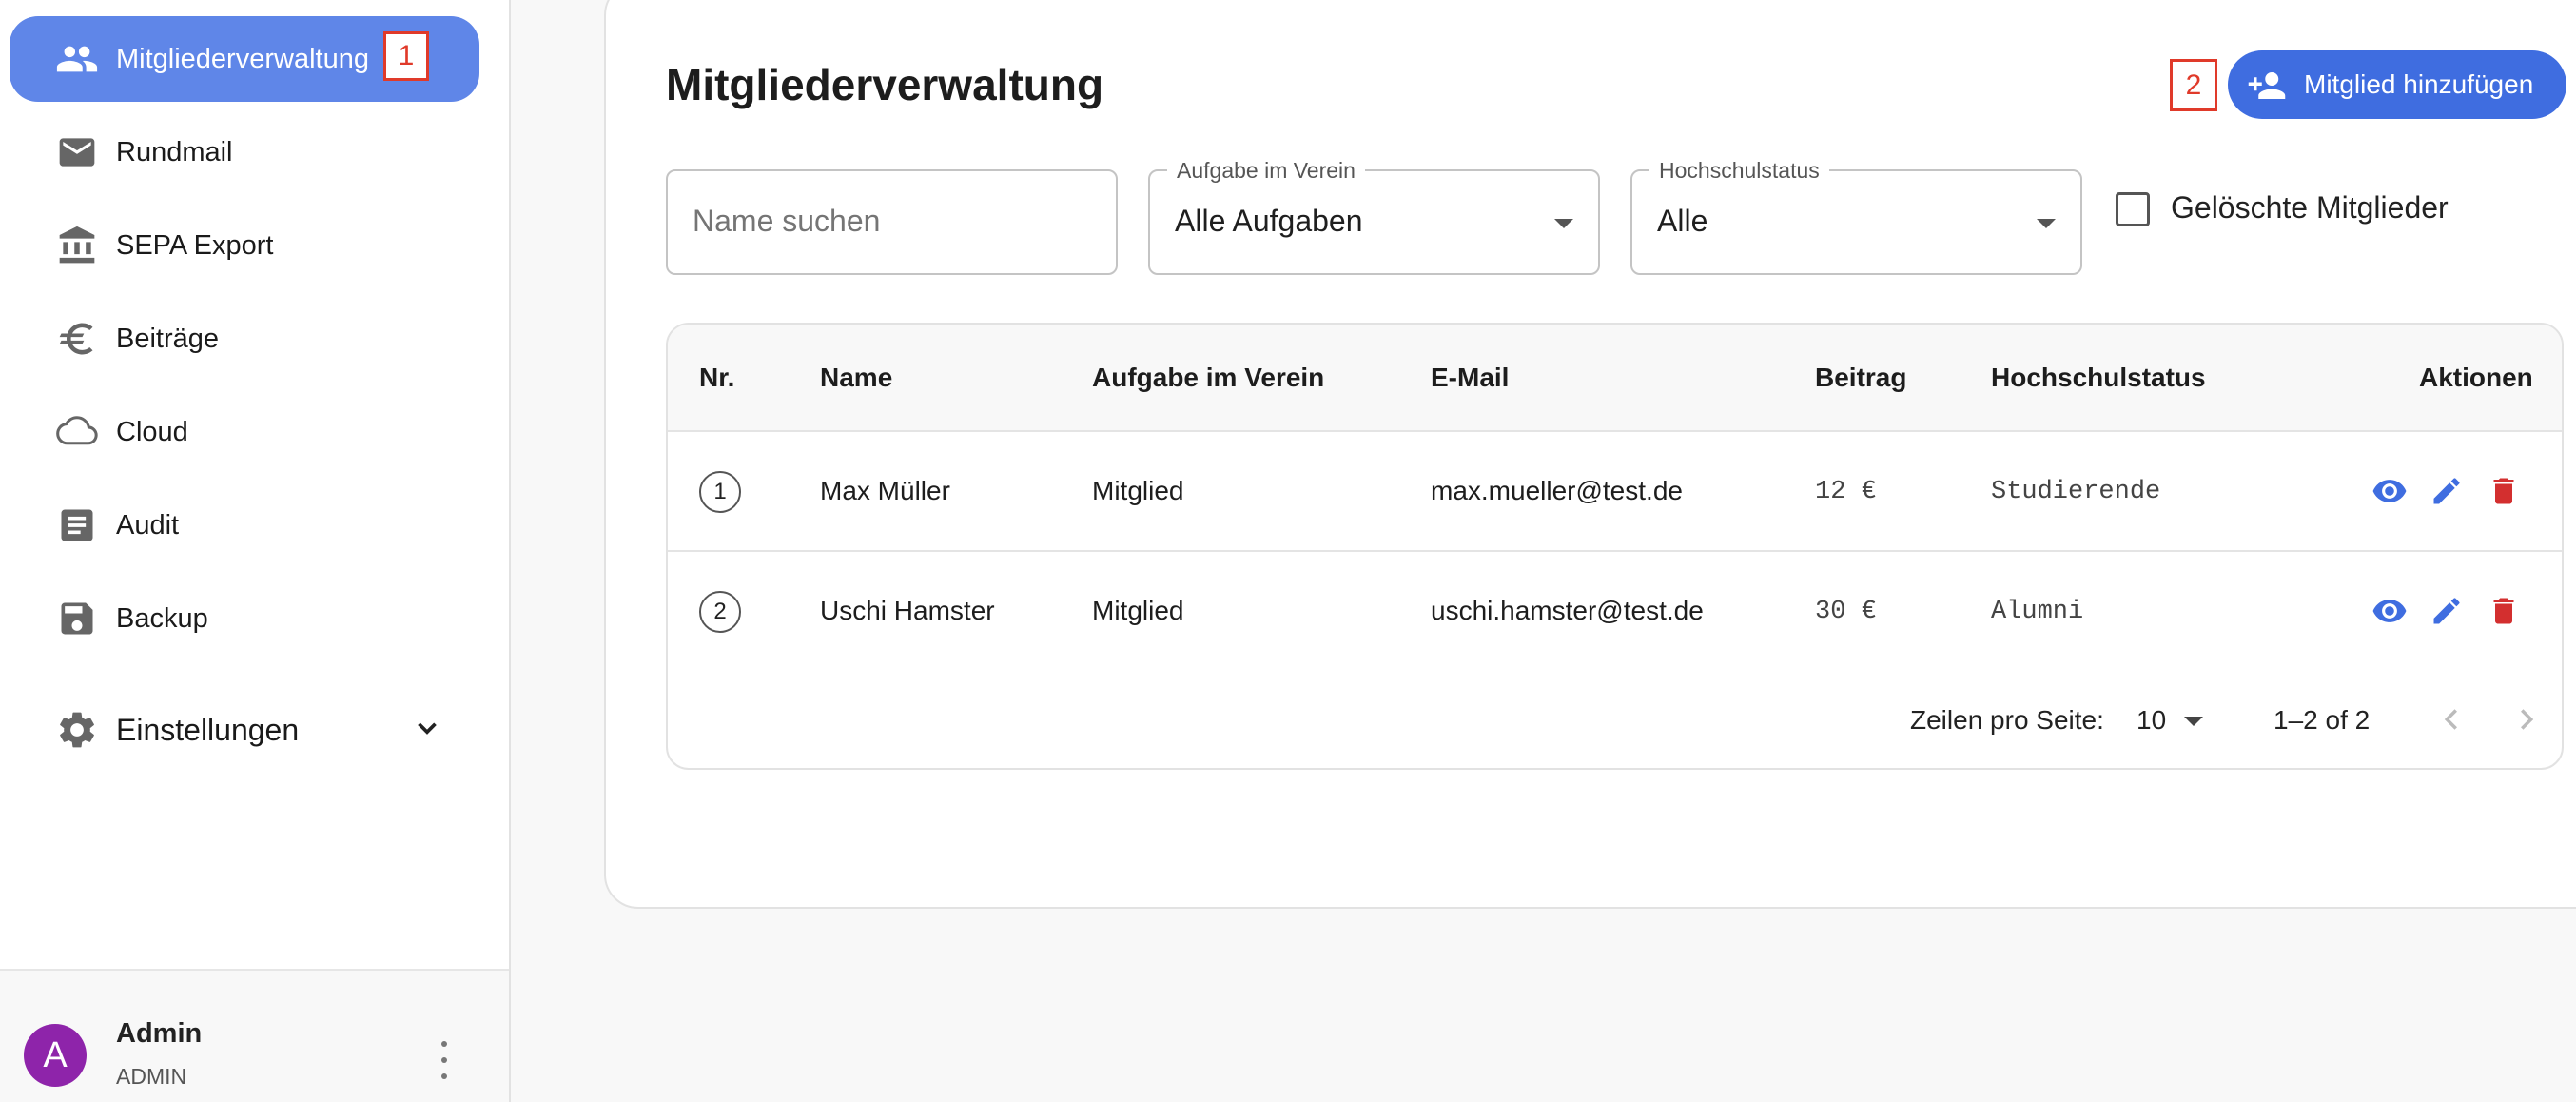 This screenshot has width=2576, height=1102. What do you see at coordinates (1846, 612) in the screenshot?
I see `member-fee: 30 €` at bounding box center [1846, 612].